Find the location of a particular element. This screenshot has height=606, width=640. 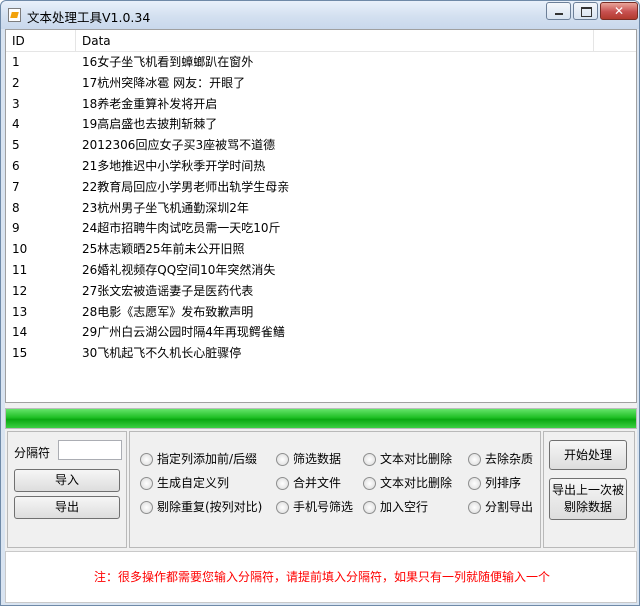

table-row: 7 22教育局回应小学男老师出轨学生母亲 is located at coordinates (321, 187).